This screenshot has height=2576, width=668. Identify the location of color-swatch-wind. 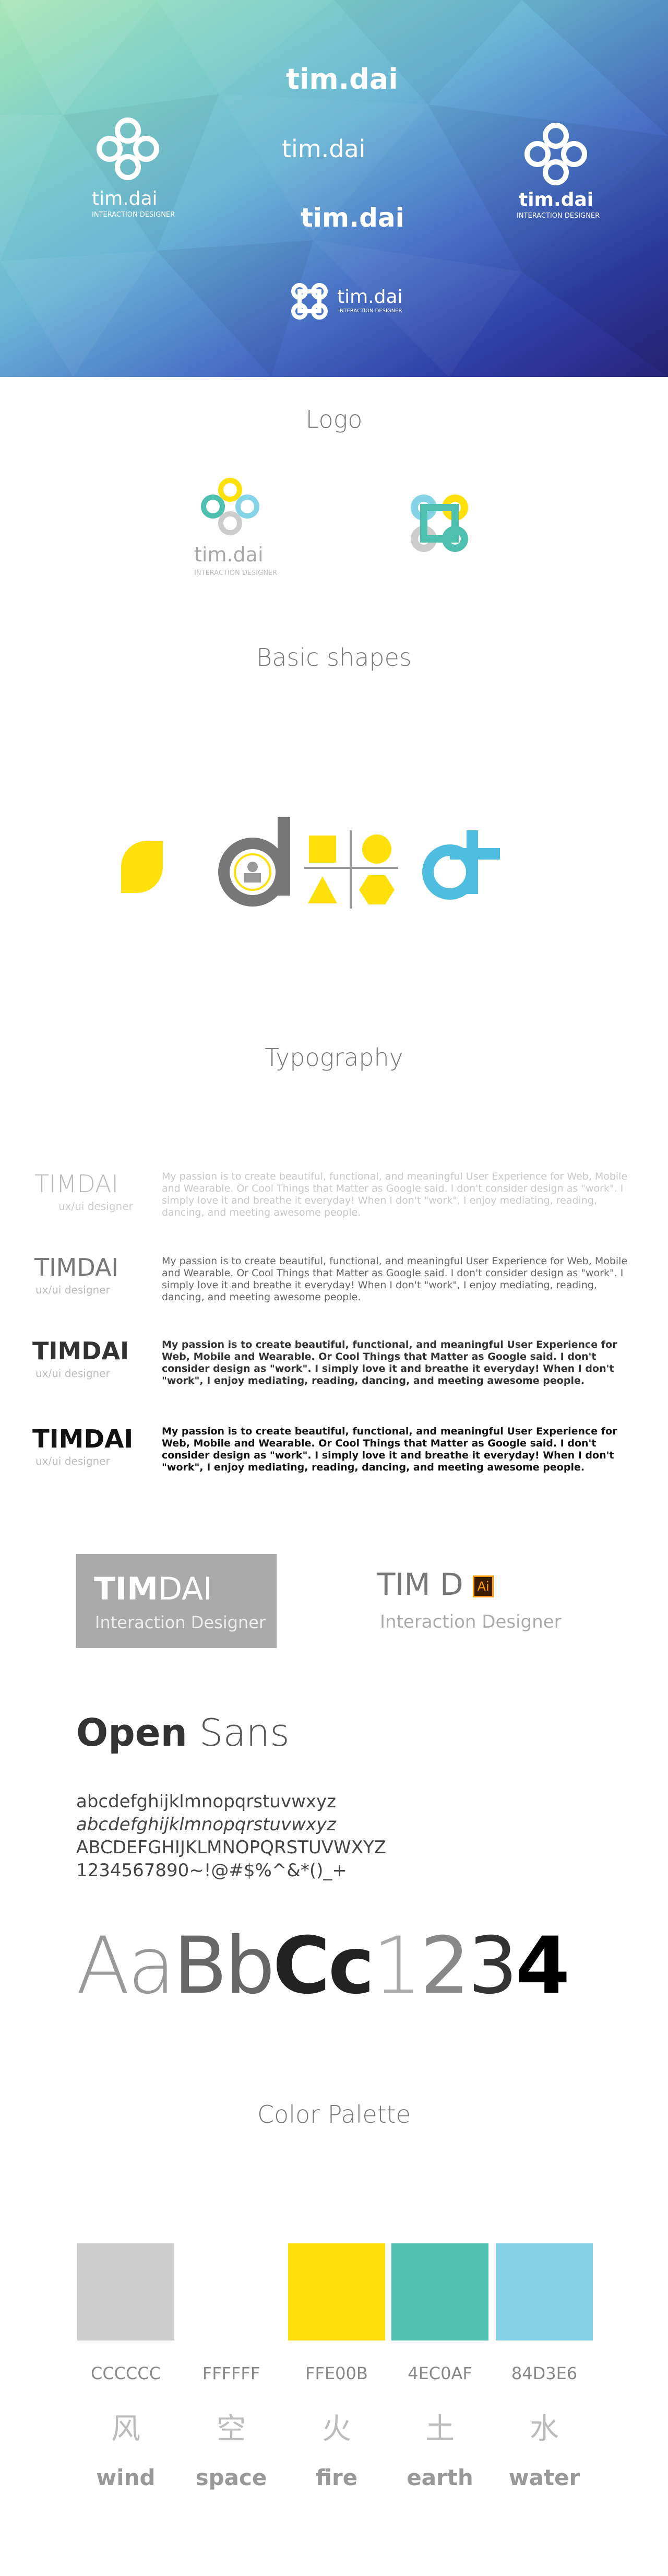
(125, 2291).